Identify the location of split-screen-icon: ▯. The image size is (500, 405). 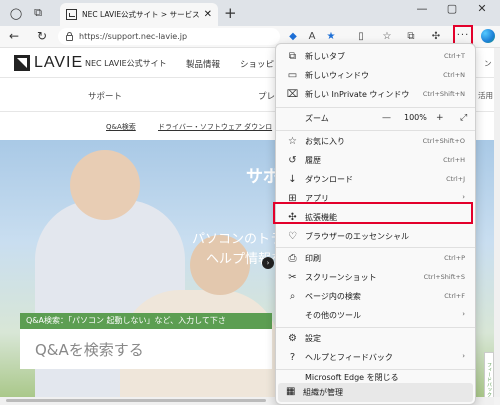
(361, 37).